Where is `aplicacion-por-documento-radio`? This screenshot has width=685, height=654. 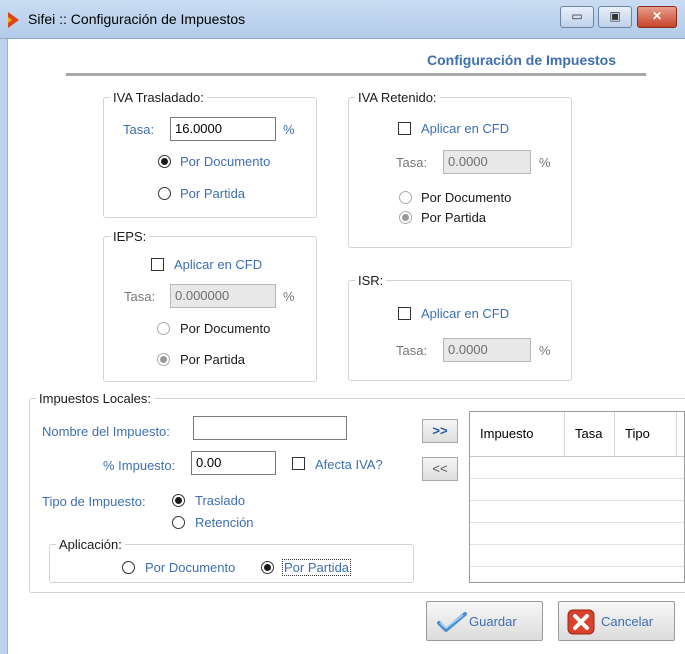 aplicacion-por-documento-radio is located at coordinates (128, 567).